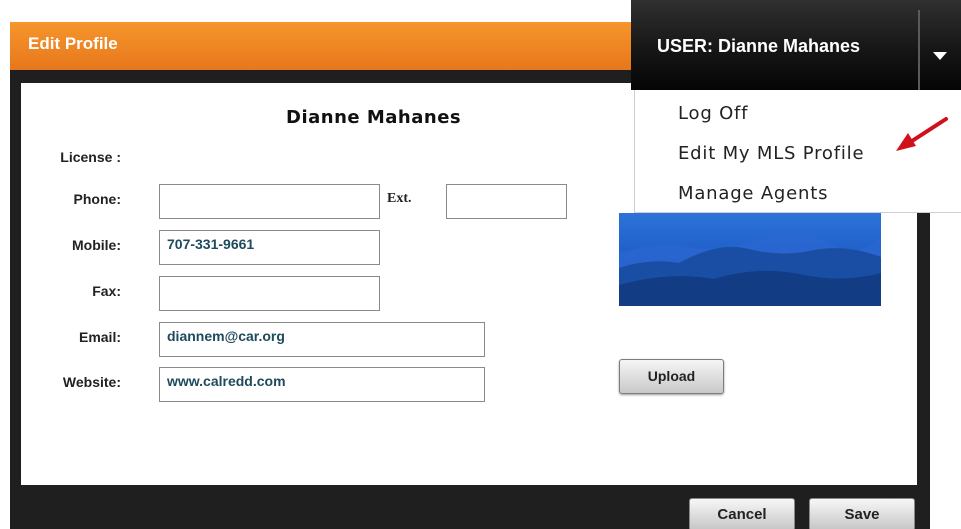  I want to click on cancel-button: Cancel, so click(742, 513).